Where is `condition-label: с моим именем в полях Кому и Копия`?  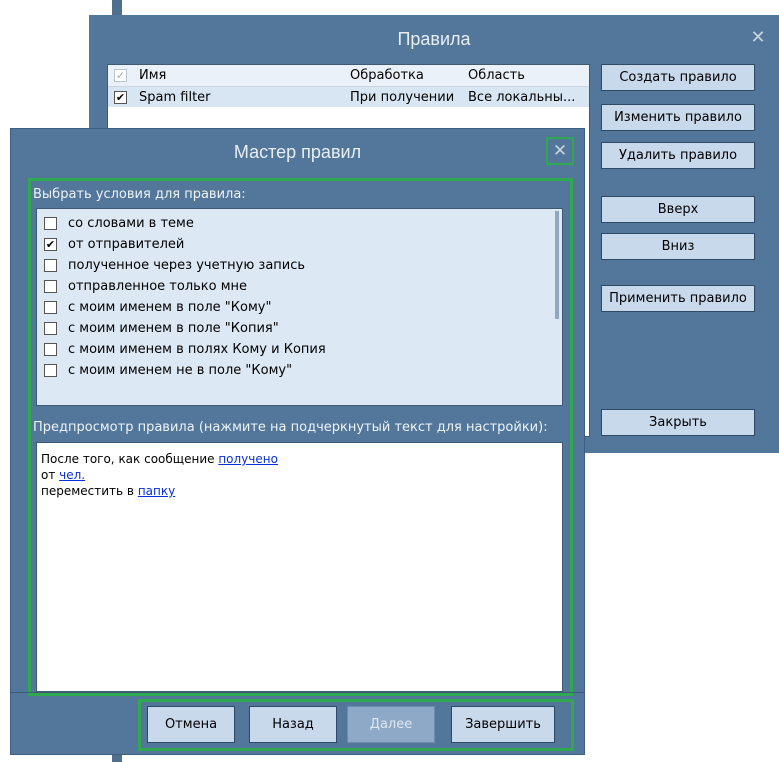
condition-label: с моим именем в полях Кому и Копия is located at coordinates (197, 349).